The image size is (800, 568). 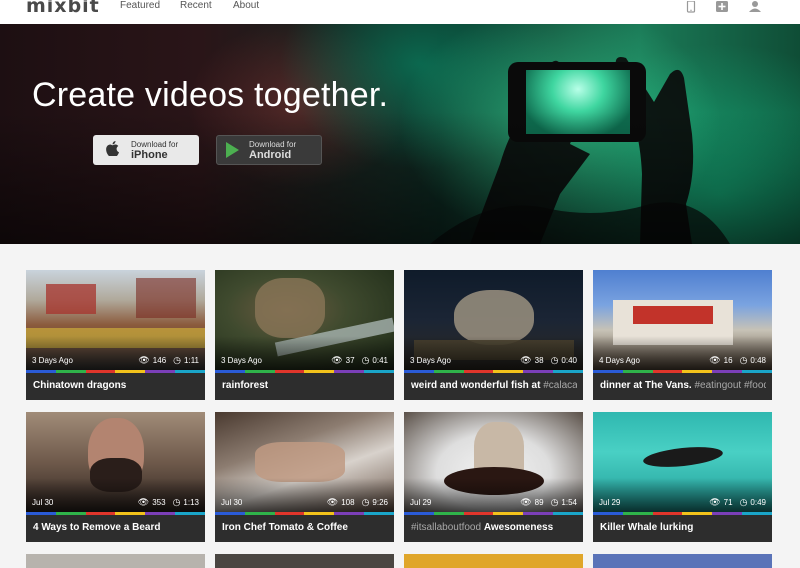 What do you see at coordinates (683, 385) in the screenshot?
I see `video-title: dinner at The Vans. #eatingout #food` at bounding box center [683, 385].